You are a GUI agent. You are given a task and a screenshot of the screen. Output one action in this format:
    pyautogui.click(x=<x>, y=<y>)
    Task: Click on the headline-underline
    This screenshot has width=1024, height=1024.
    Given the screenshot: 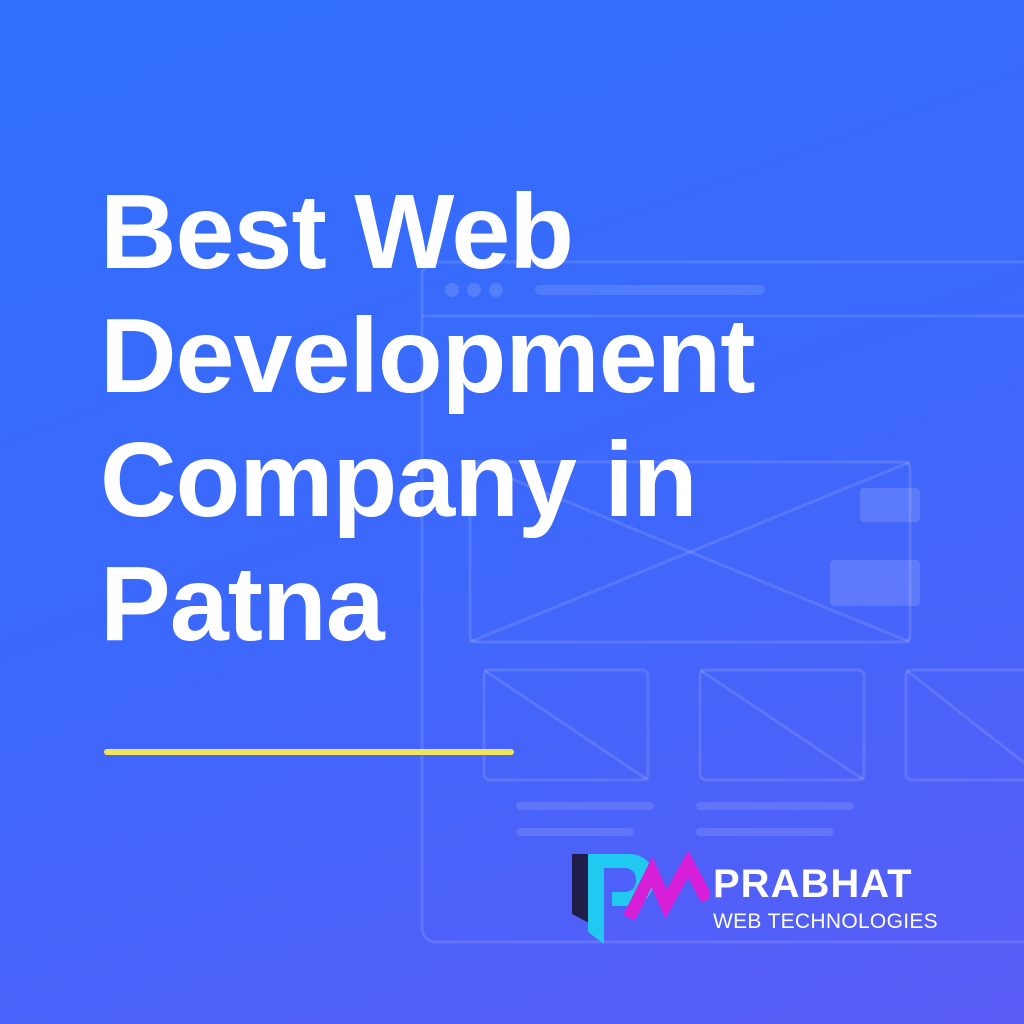 What is the action you would take?
    pyautogui.click(x=309, y=752)
    